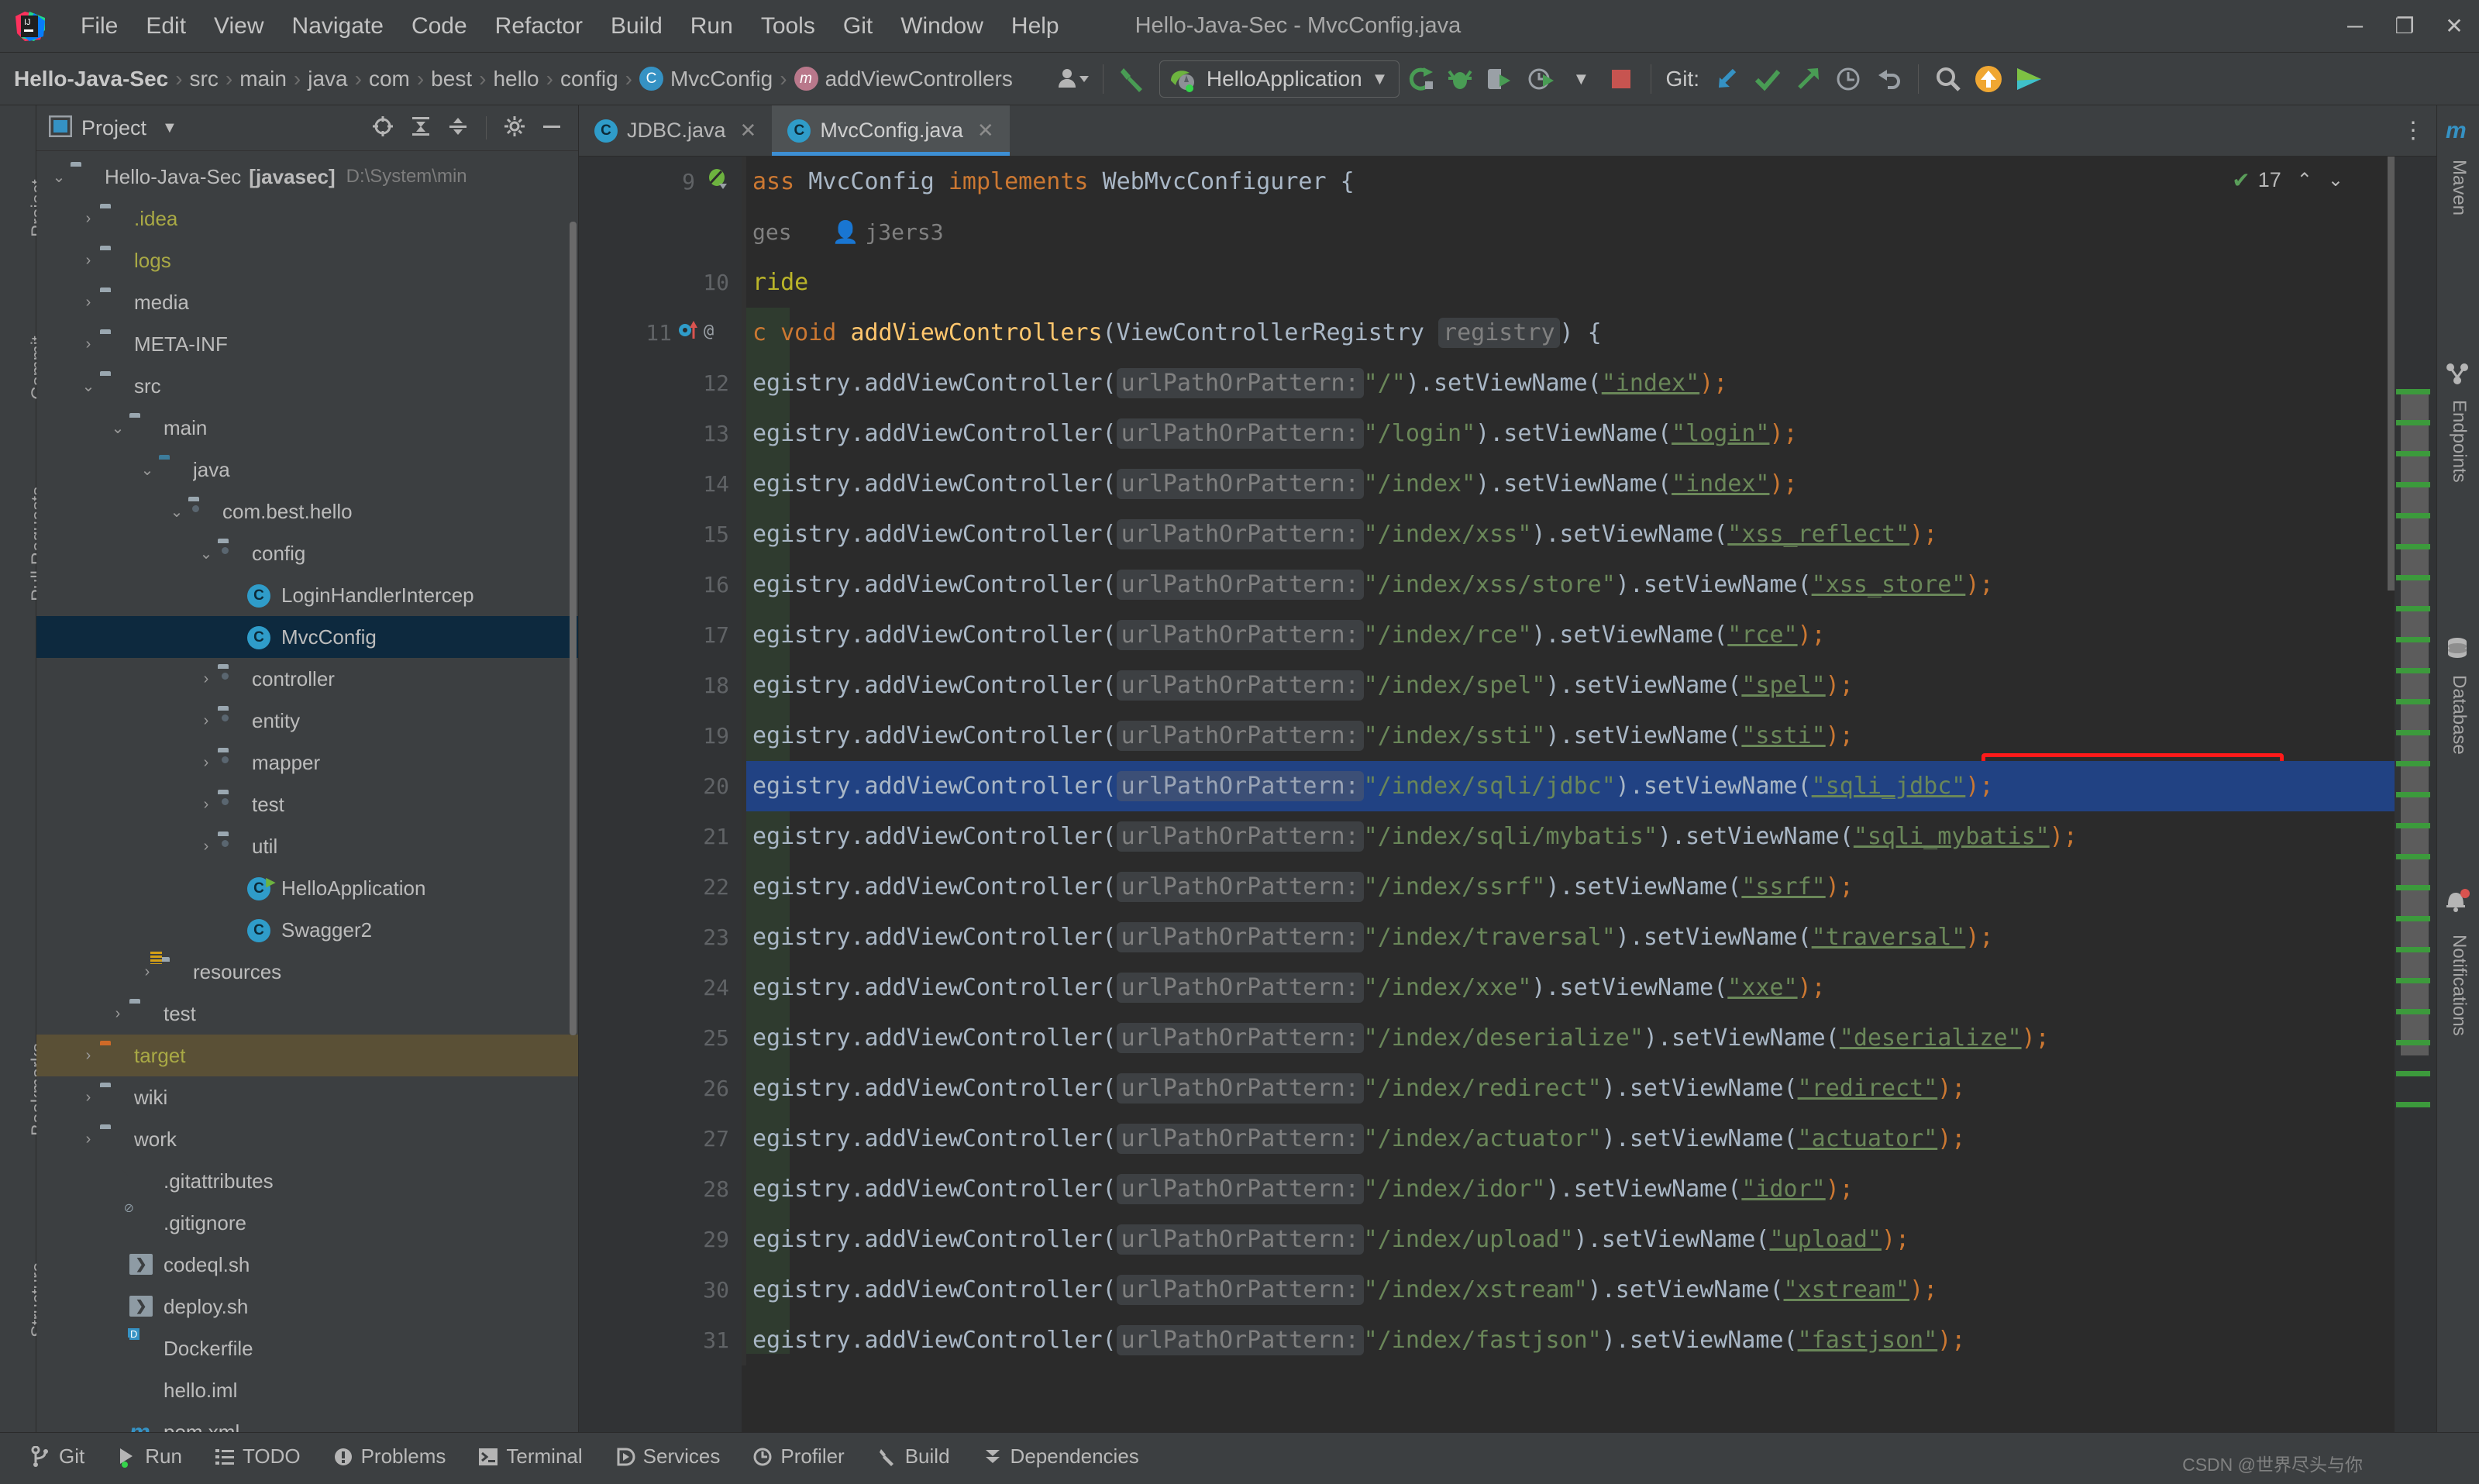 Image resolution: width=2479 pixels, height=1484 pixels. Describe the element at coordinates (703, 332) in the screenshot. I see `override-gutter-icon: @` at that location.